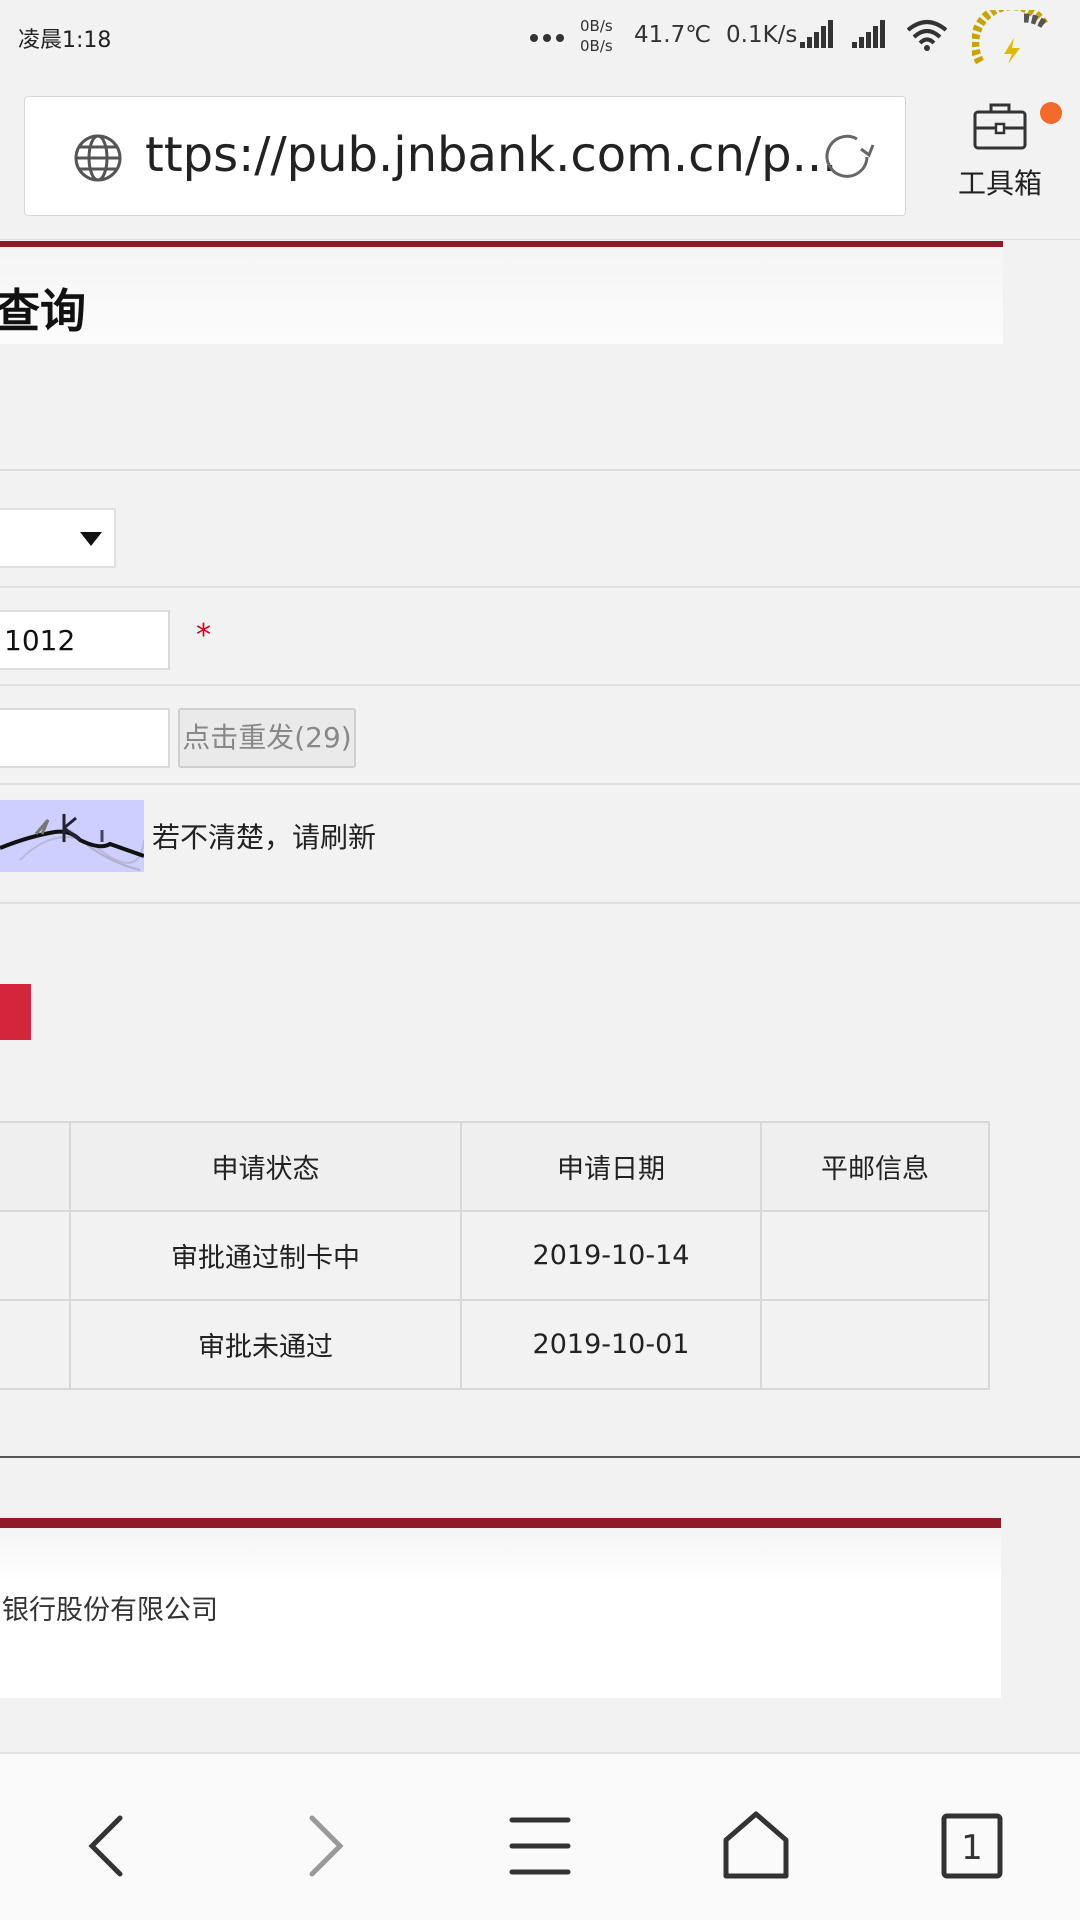  What do you see at coordinates (324, 1846) in the screenshot?
I see `forward-arrow-icon` at bounding box center [324, 1846].